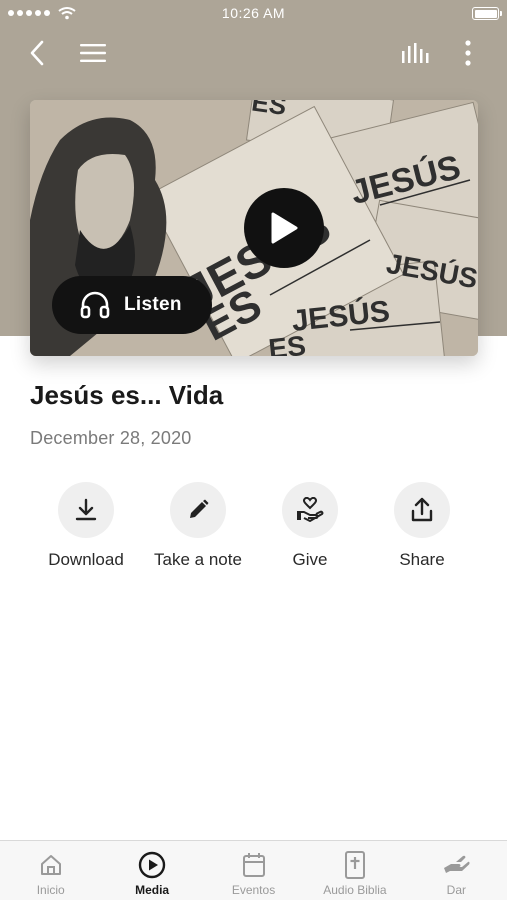 The height and width of the screenshot is (900, 507). What do you see at coordinates (287, 343) in the screenshot?
I see `svg-text: ES` at bounding box center [287, 343].